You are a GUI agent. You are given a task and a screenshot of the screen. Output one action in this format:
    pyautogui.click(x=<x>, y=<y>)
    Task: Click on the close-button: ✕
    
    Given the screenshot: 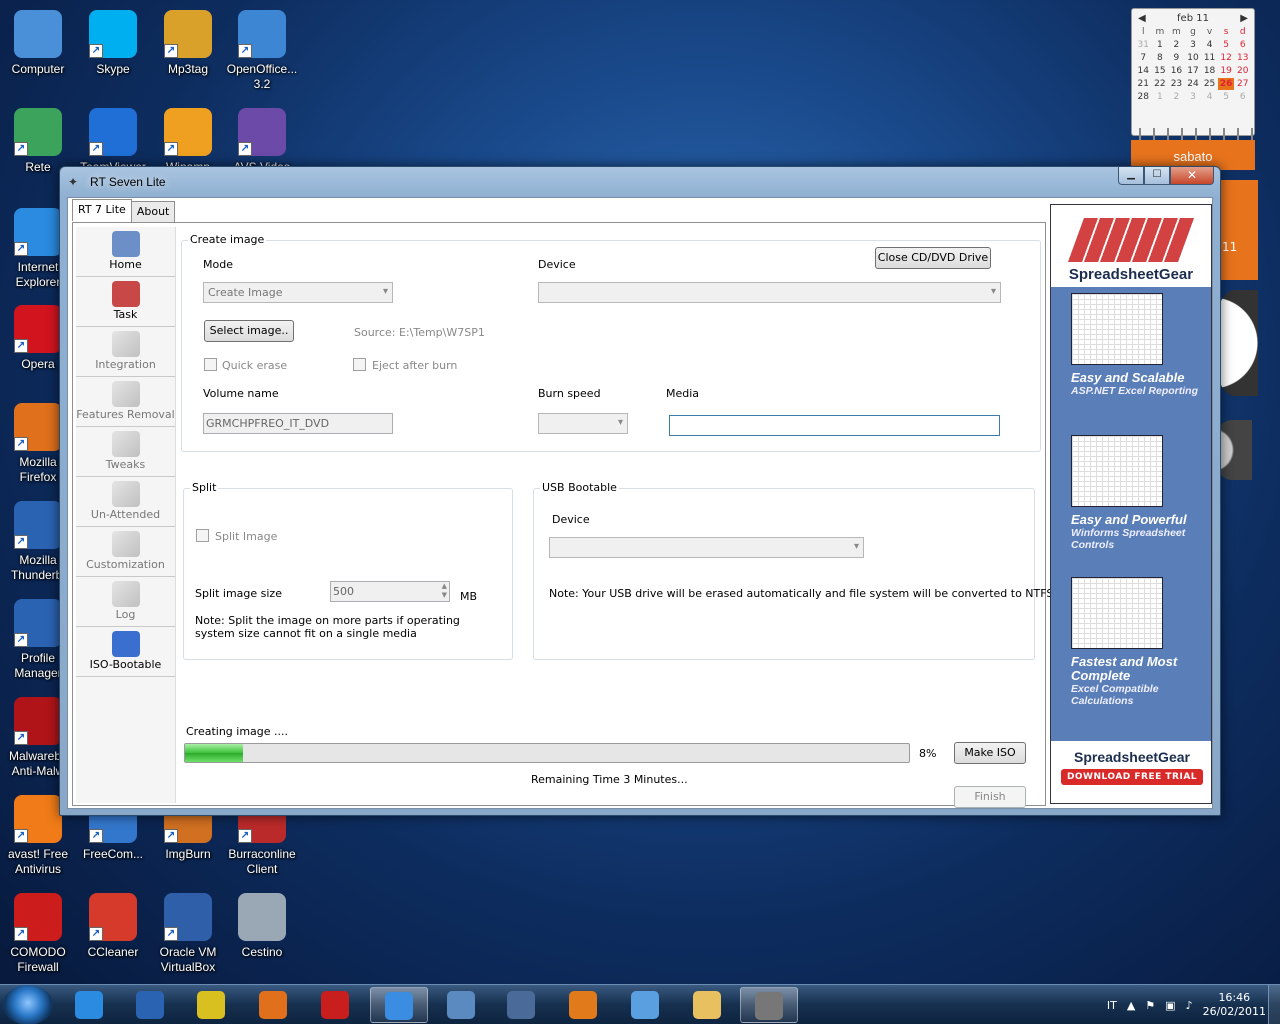 What is the action you would take?
    pyautogui.click(x=1192, y=176)
    